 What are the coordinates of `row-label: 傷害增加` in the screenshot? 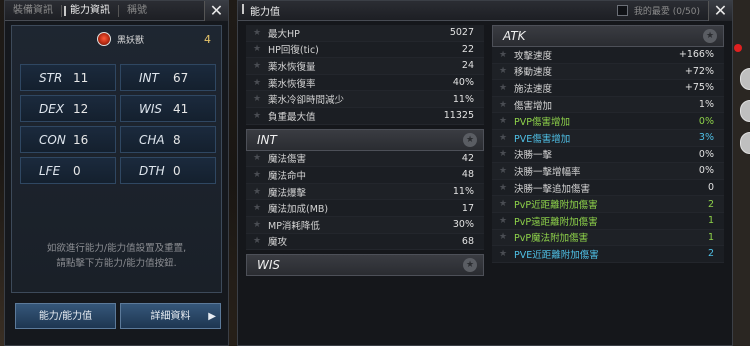 It's located at (533, 106).